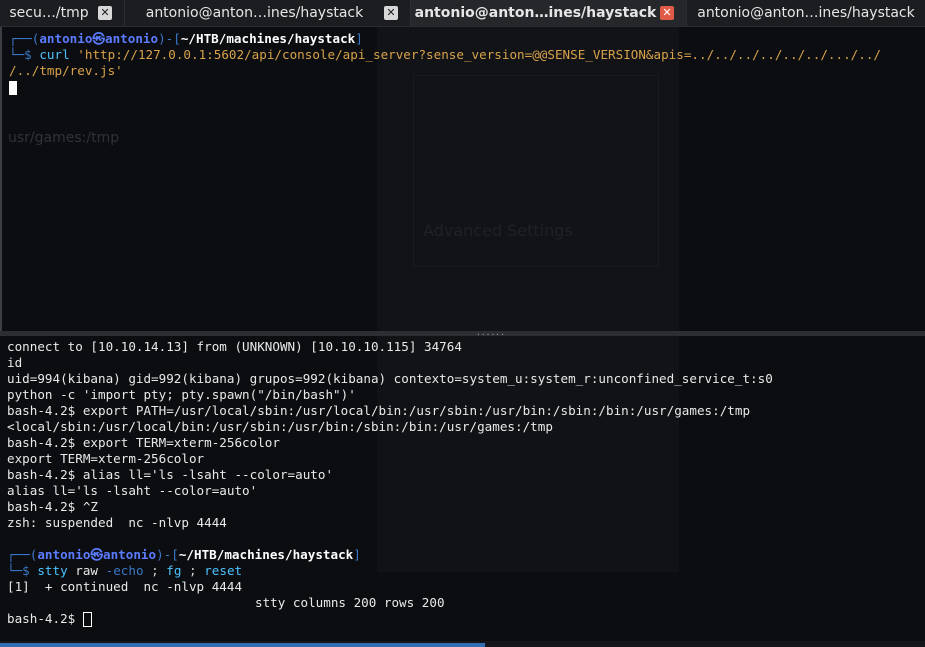  Describe the element at coordinates (254, 13) in the screenshot. I see `tab-2-label: antonio@anton…ines/haystack` at that location.